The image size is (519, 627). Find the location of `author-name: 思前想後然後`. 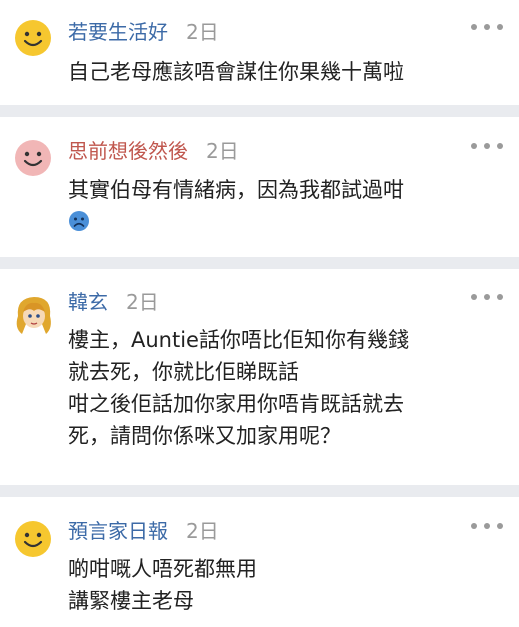

author-name: 思前想後然後 is located at coordinates (128, 151).